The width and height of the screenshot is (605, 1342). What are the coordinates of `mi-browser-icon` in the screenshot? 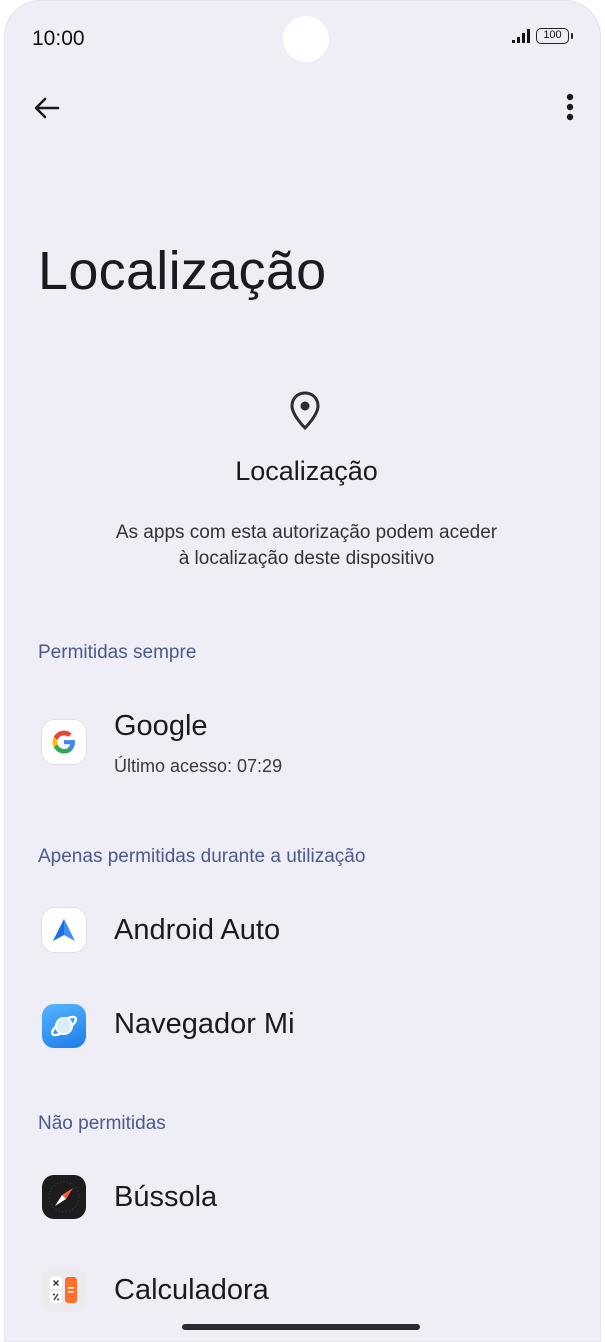 It's located at (64, 1026).